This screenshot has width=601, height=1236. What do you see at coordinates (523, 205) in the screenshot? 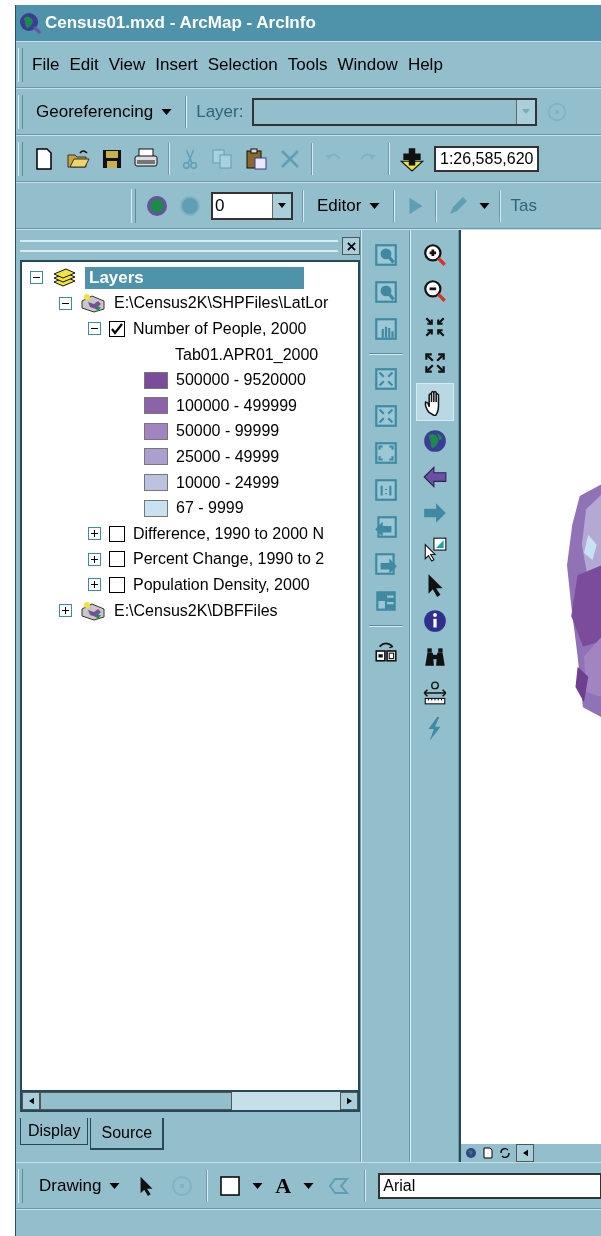
I see `task-label: Tas` at bounding box center [523, 205].